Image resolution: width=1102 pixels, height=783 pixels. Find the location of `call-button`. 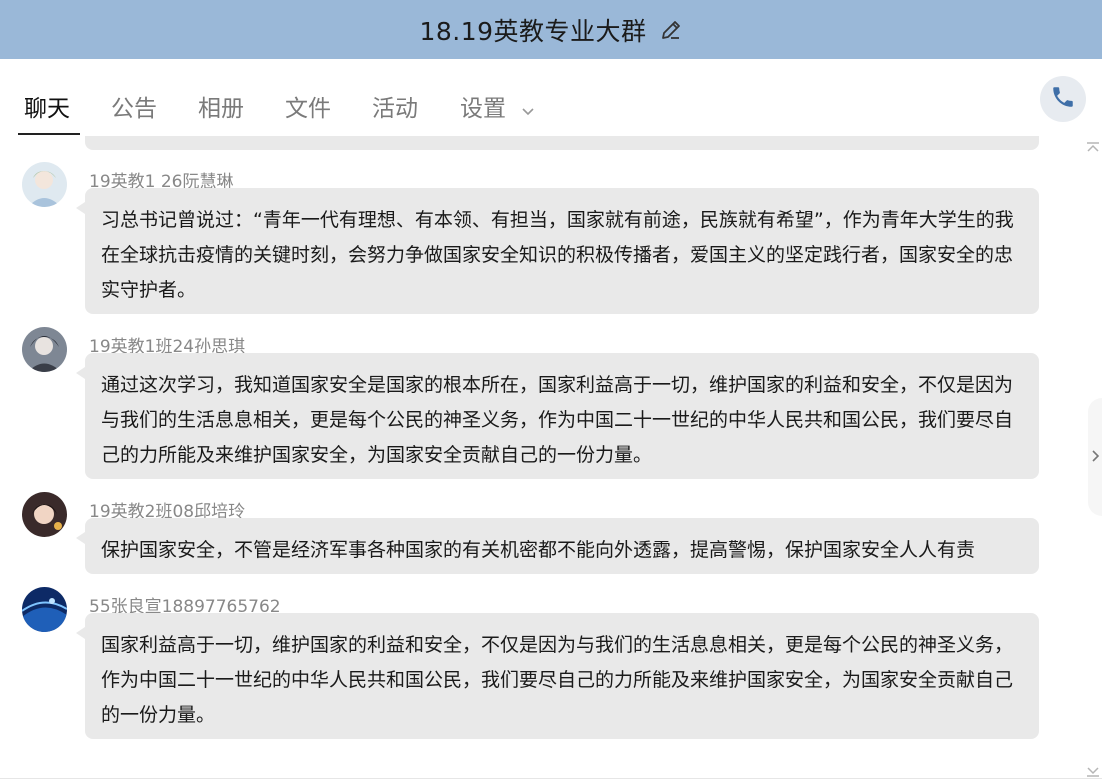

call-button is located at coordinates (1063, 99).